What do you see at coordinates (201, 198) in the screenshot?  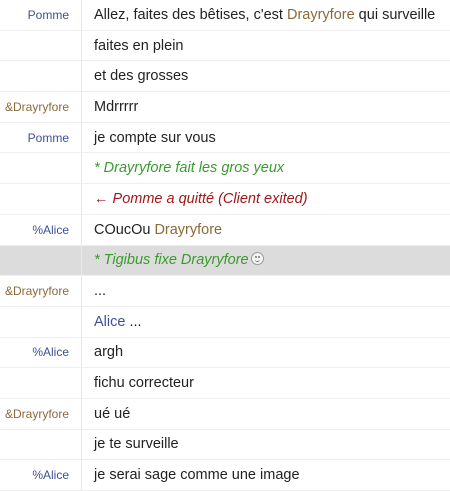 I see `quit-text: ← Pomme a quitté (Client exited)` at bounding box center [201, 198].